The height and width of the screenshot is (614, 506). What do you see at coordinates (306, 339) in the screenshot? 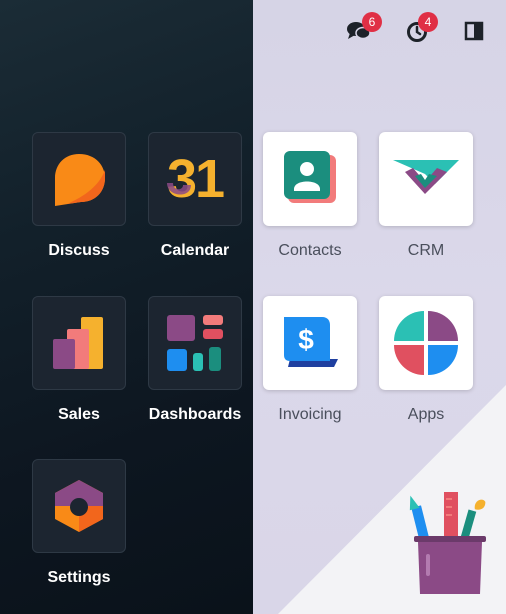
I see `dollar-sign: $` at bounding box center [306, 339].